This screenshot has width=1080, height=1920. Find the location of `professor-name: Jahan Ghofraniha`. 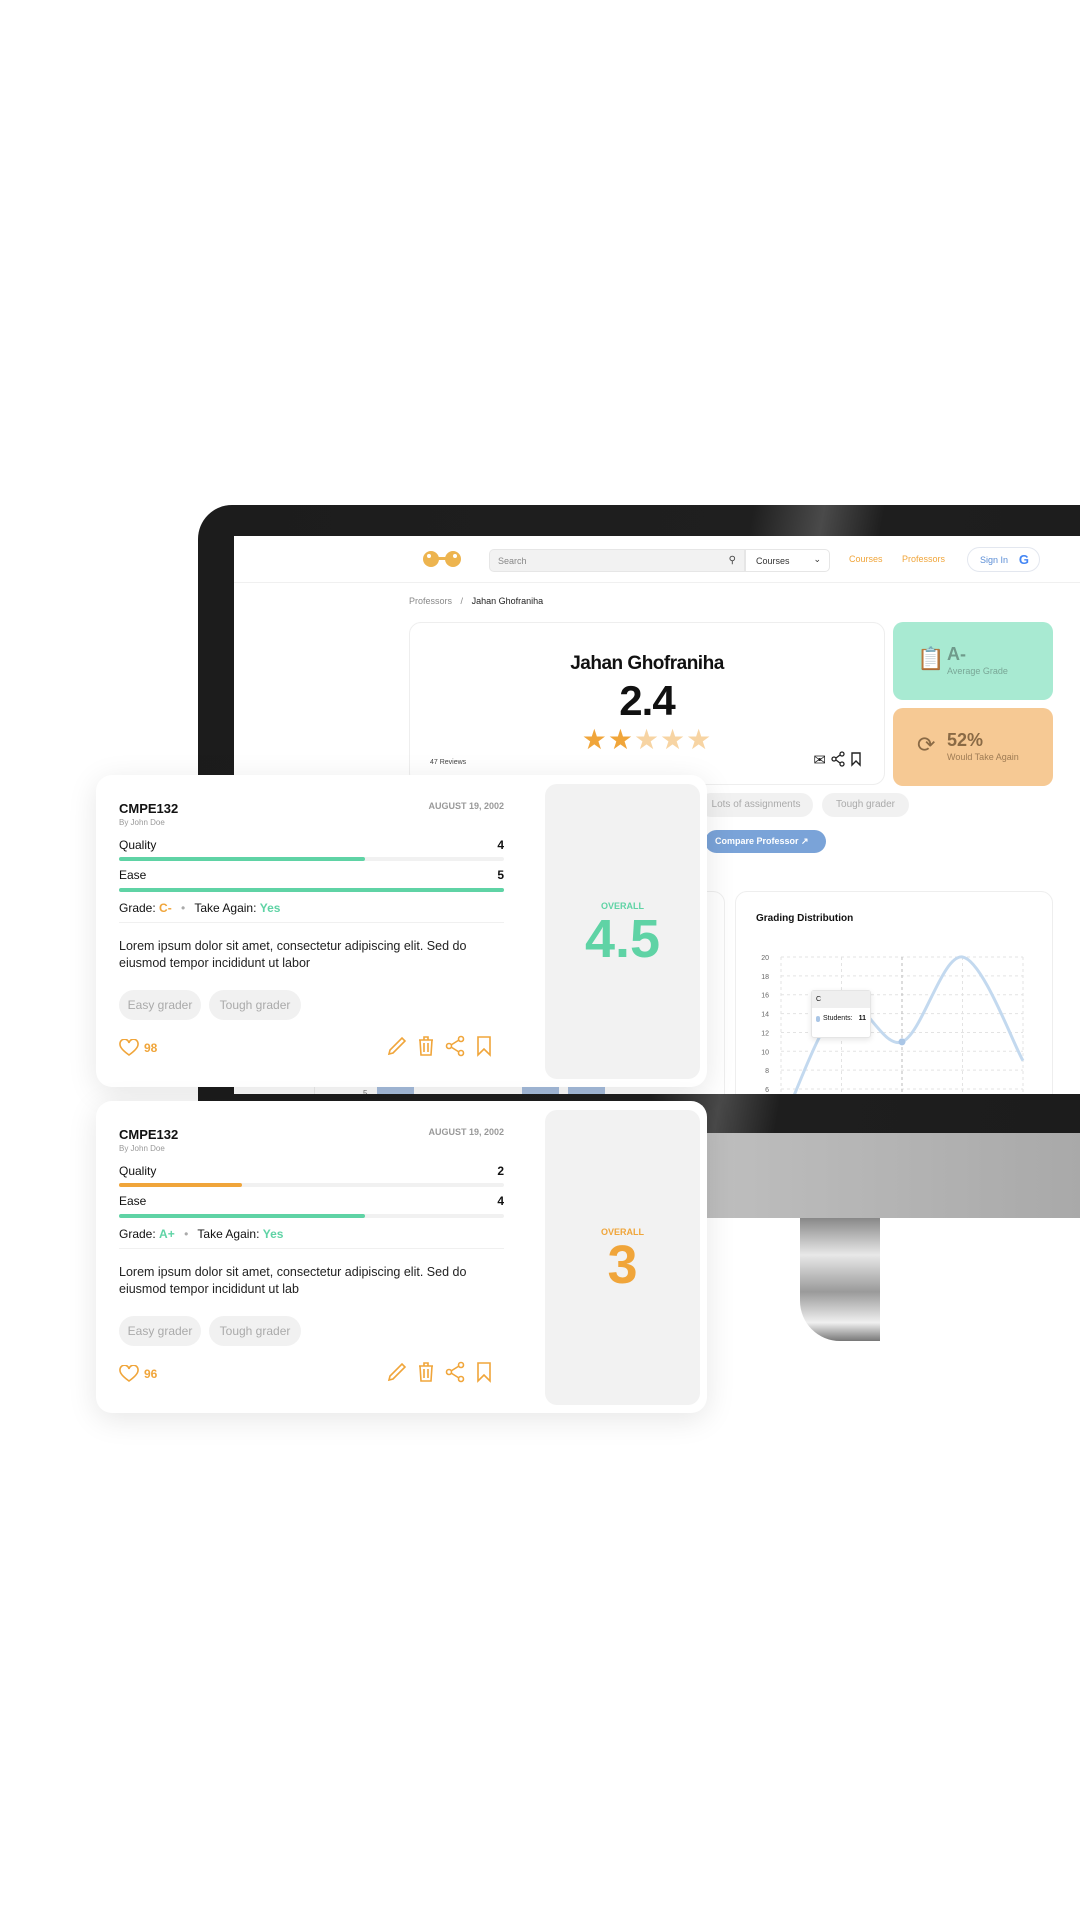

professor-name: Jahan Ghofraniha is located at coordinates (647, 663).